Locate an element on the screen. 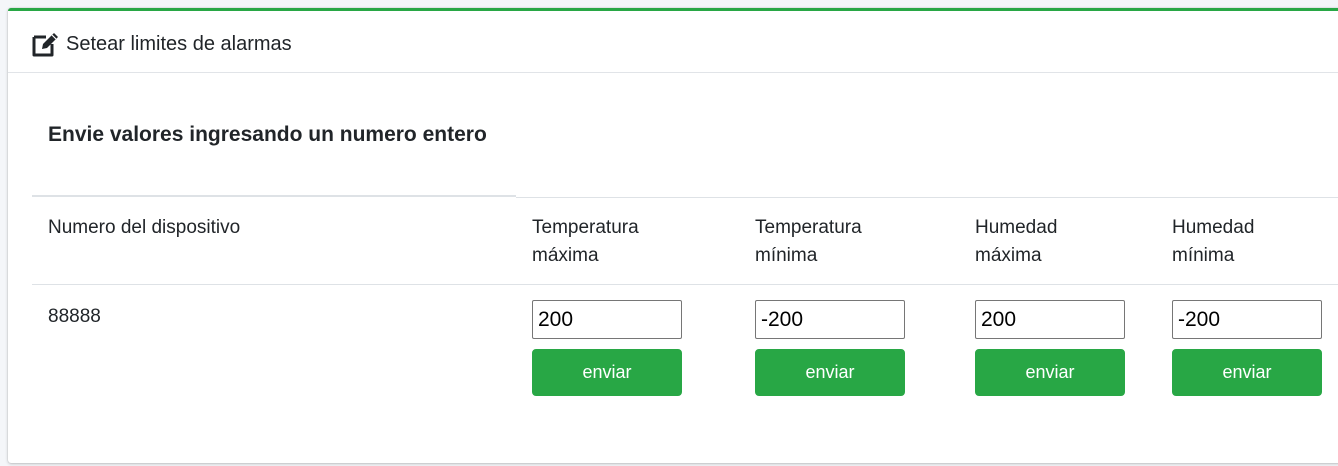 This screenshot has height=466, width=1338. card-header: Setear limites de alarmas is located at coordinates (673, 42).